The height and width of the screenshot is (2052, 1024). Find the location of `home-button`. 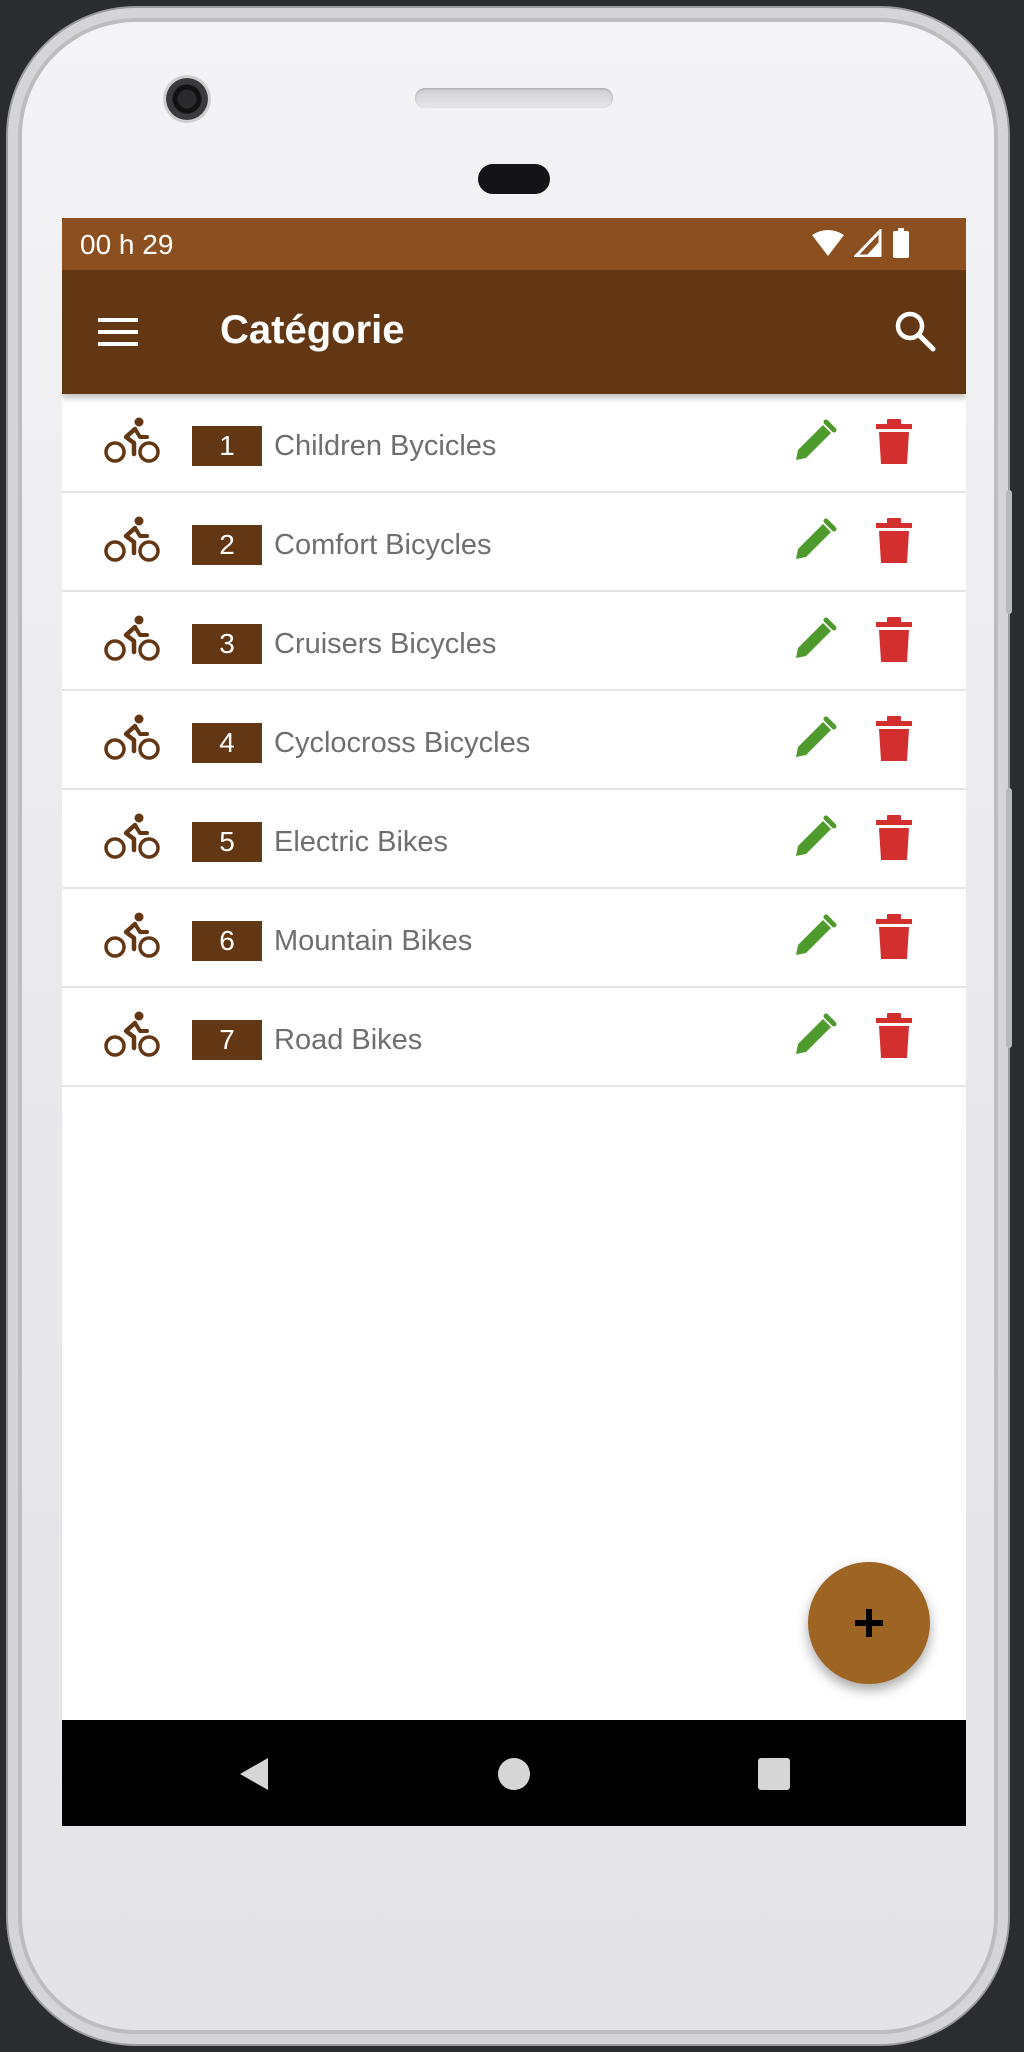

home-button is located at coordinates (514, 1774).